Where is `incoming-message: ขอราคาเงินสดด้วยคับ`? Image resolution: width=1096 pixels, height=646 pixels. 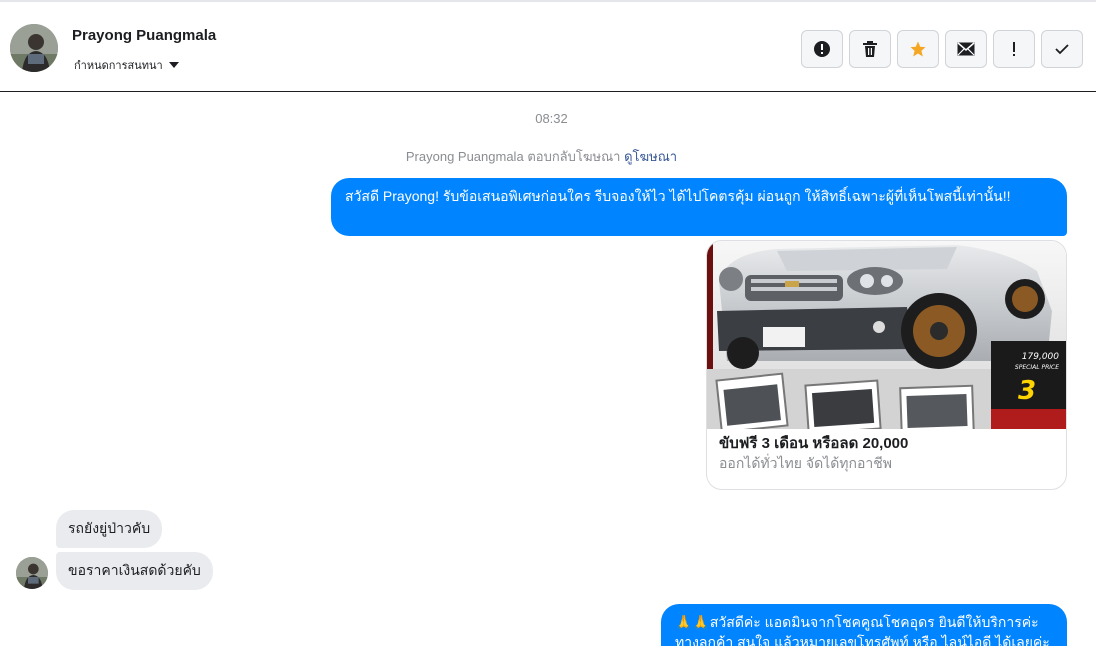
incoming-message: ขอราคาเงินสดด้วยคับ is located at coordinates (134, 571).